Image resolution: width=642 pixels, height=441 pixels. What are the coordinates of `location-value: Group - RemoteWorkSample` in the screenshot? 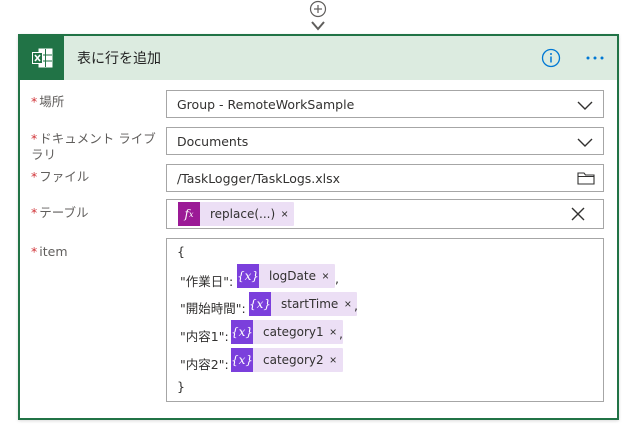 It's located at (266, 104).